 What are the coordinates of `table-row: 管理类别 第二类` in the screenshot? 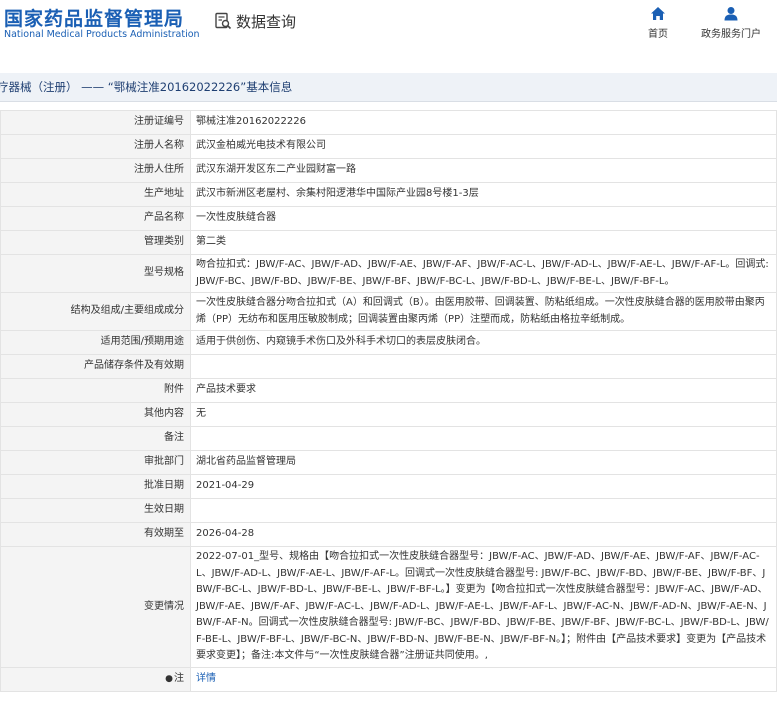 It's located at (388, 242).